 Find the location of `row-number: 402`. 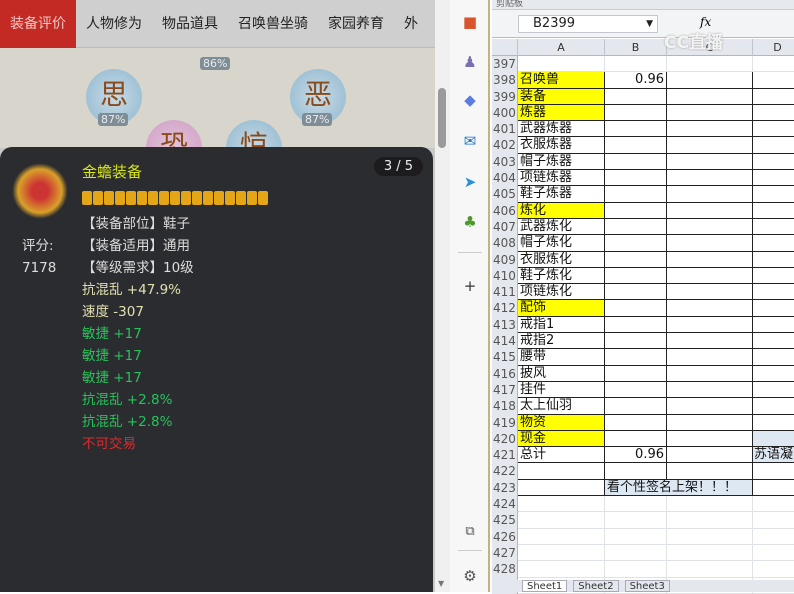

row-number: 402 is located at coordinates (505, 145).